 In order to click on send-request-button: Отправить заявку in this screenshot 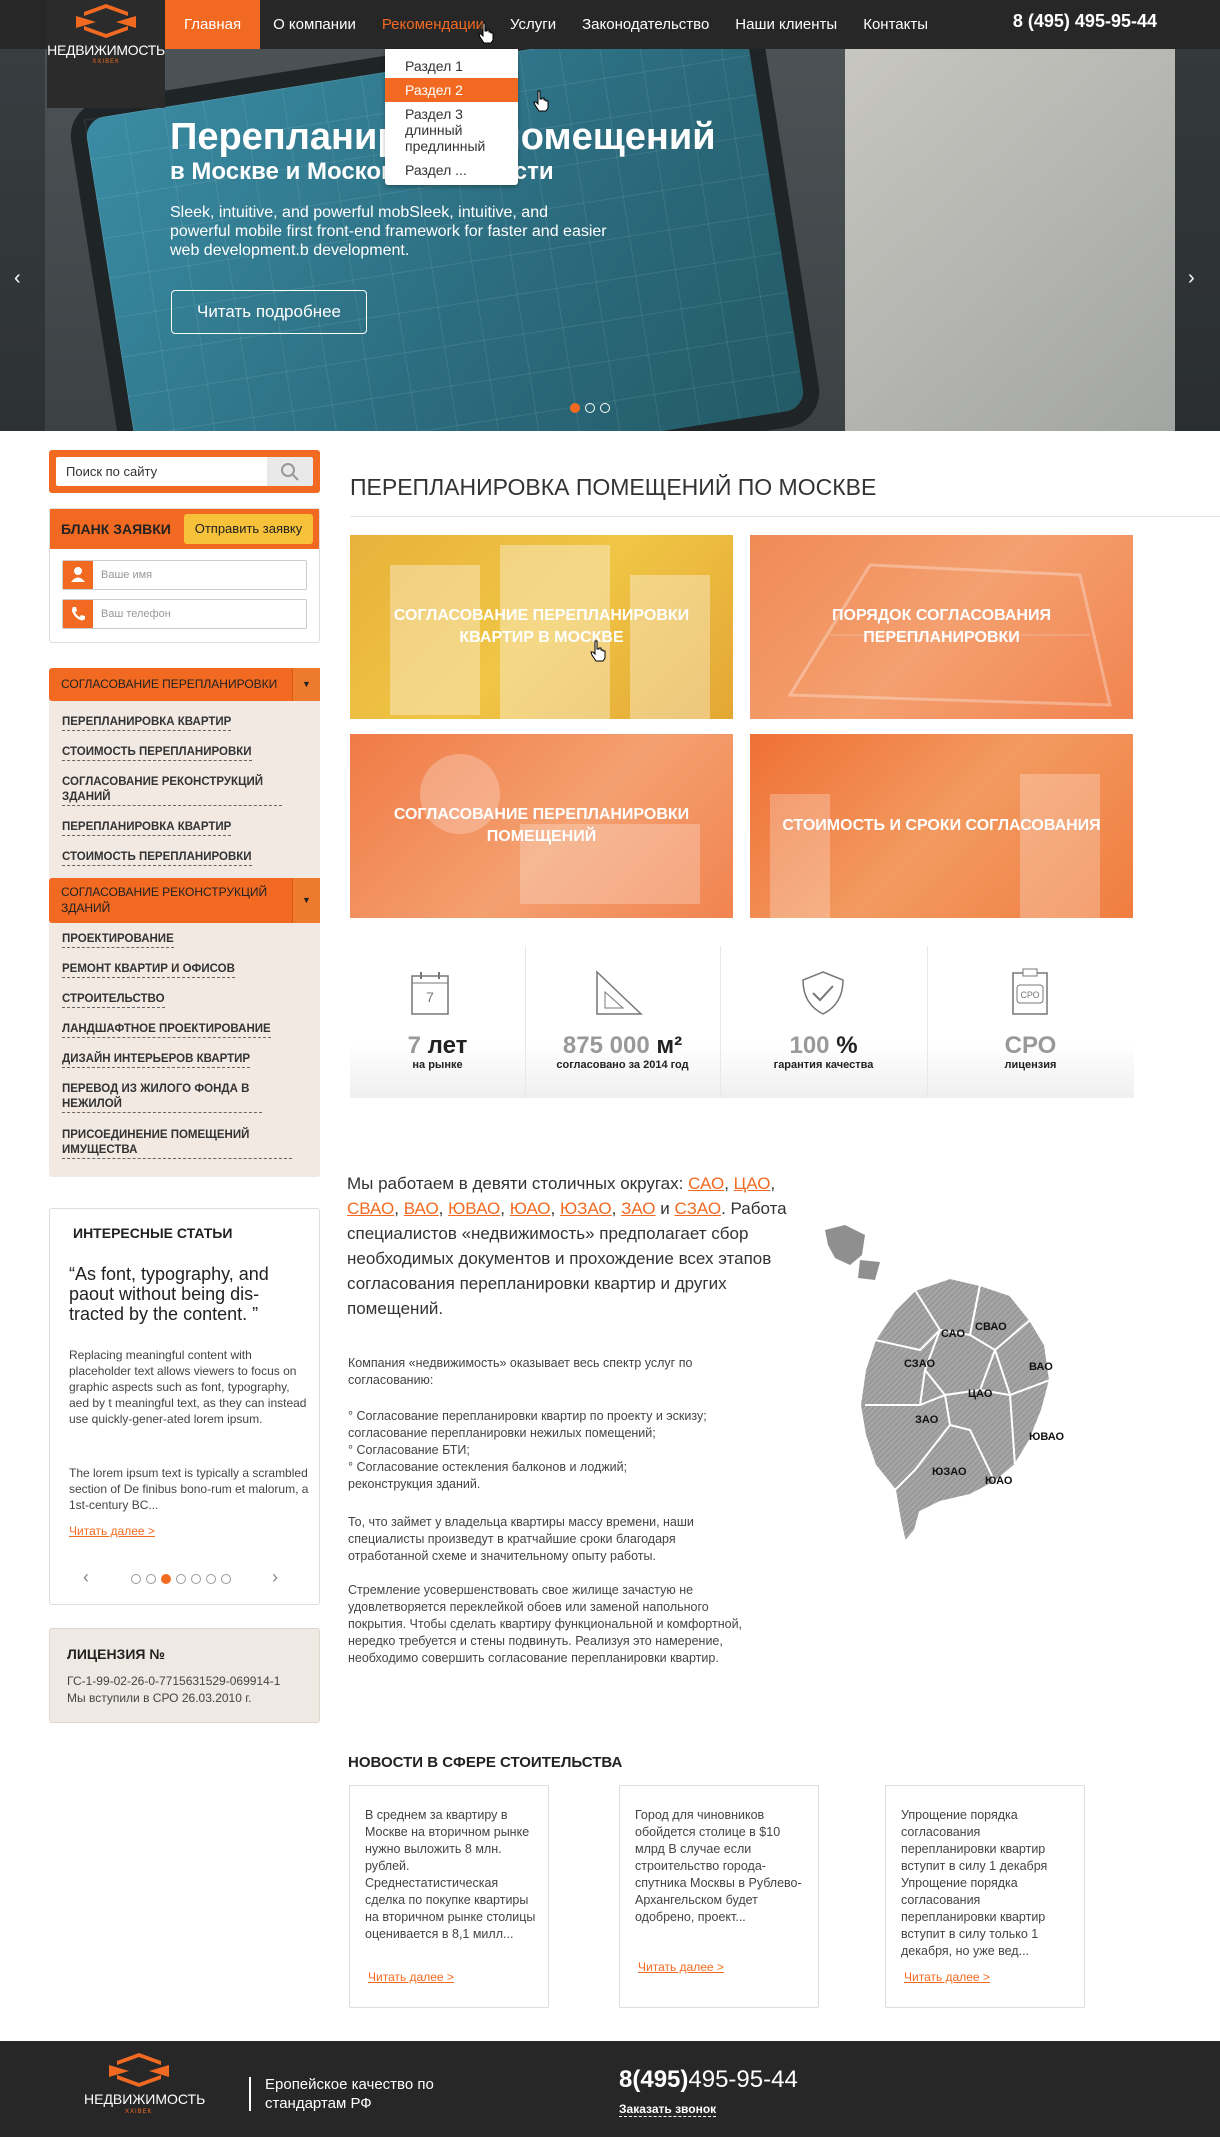, I will do `click(248, 529)`.